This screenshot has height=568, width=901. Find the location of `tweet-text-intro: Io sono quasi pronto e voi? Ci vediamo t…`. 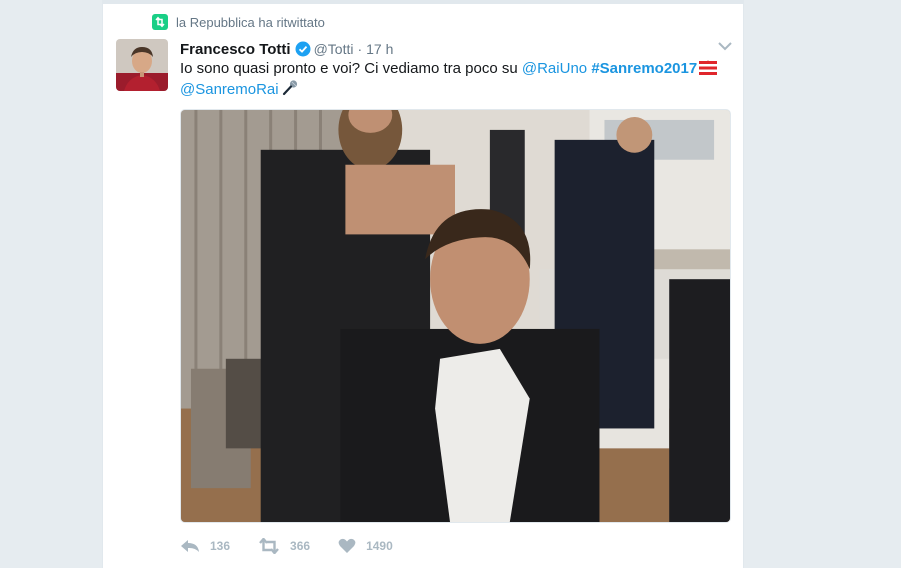

tweet-text-intro: Io sono quasi pronto e voi? Ci vediamo t… is located at coordinates (351, 68).